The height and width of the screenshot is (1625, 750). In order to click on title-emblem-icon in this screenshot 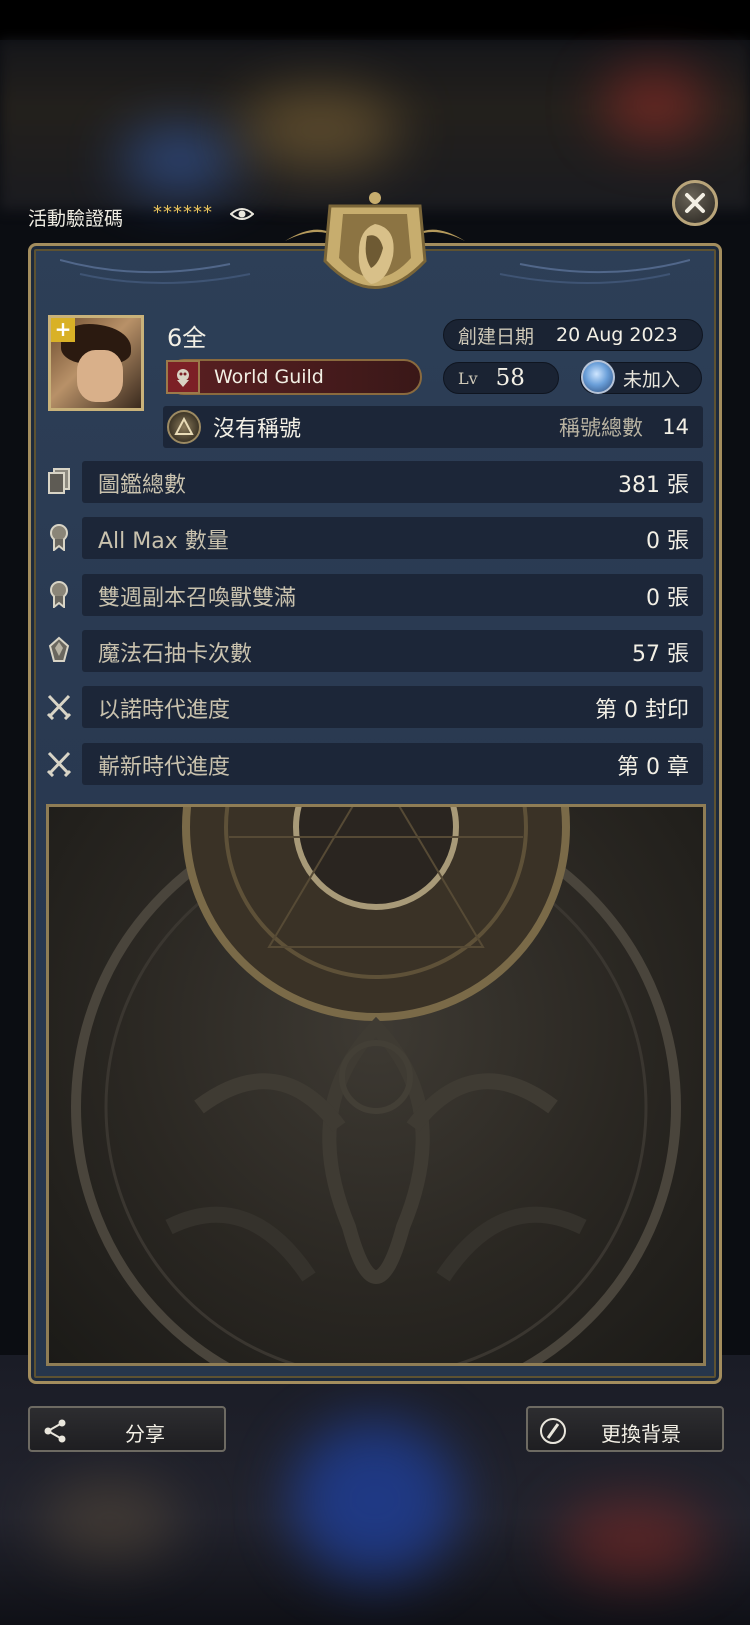, I will do `click(184, 427)`.